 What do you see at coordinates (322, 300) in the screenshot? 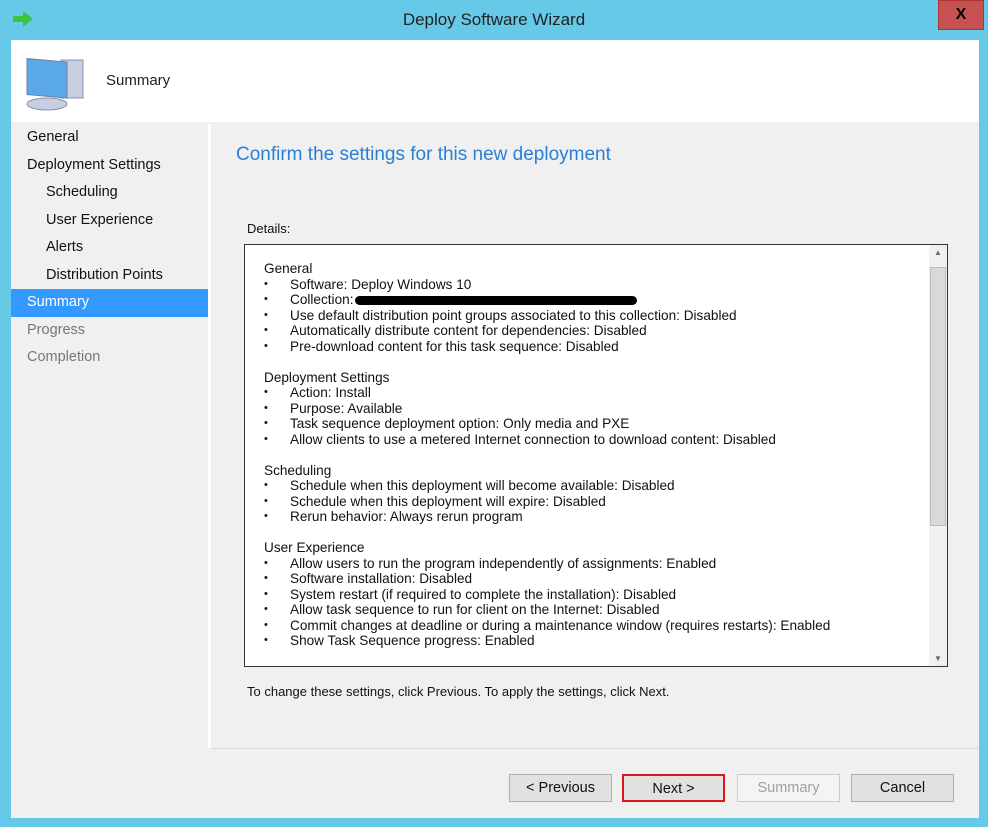
I see `detail-text: Collection:` at bounding box center [322, 300].